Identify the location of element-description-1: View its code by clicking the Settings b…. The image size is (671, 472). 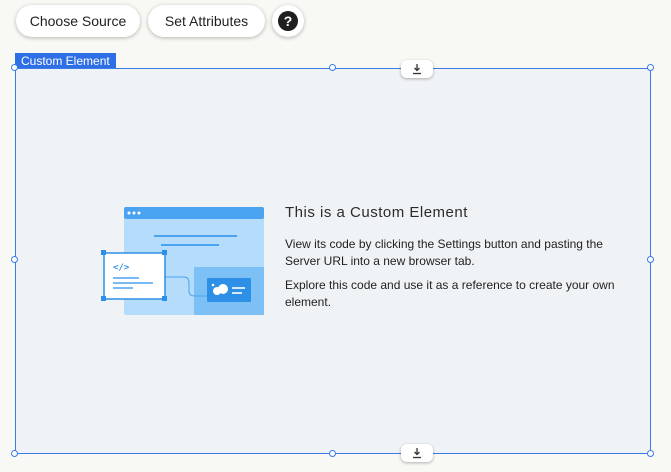
(444, 252).